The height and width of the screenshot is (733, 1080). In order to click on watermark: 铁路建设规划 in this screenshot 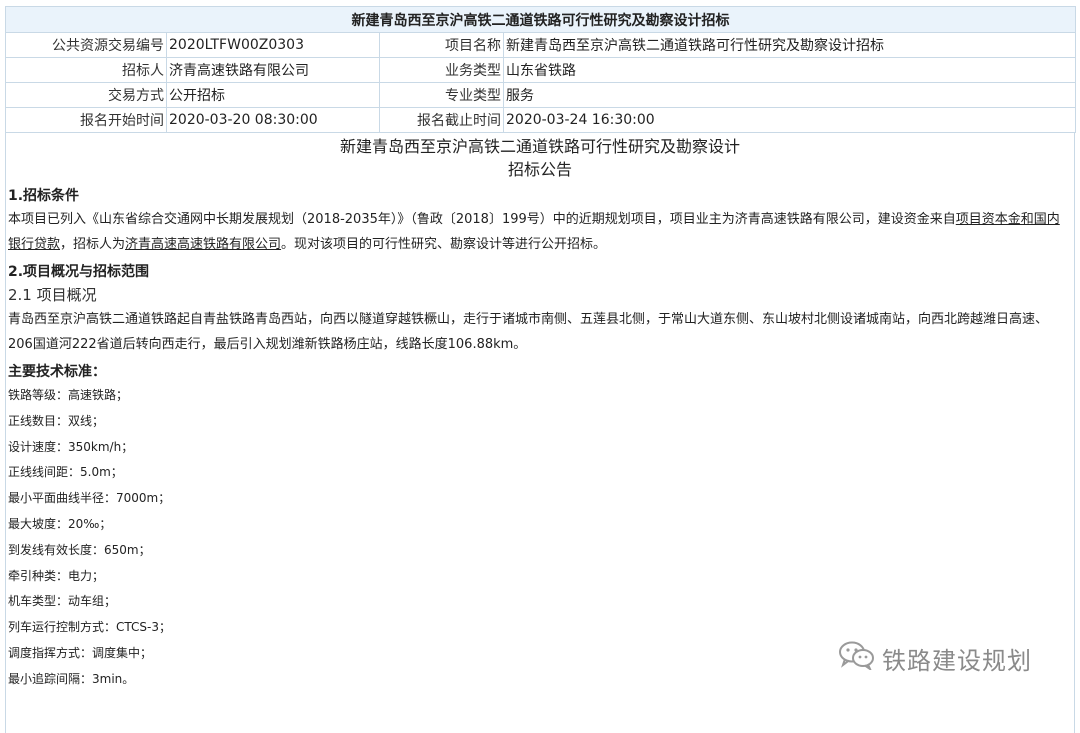, I will do `click(935, 658)`.